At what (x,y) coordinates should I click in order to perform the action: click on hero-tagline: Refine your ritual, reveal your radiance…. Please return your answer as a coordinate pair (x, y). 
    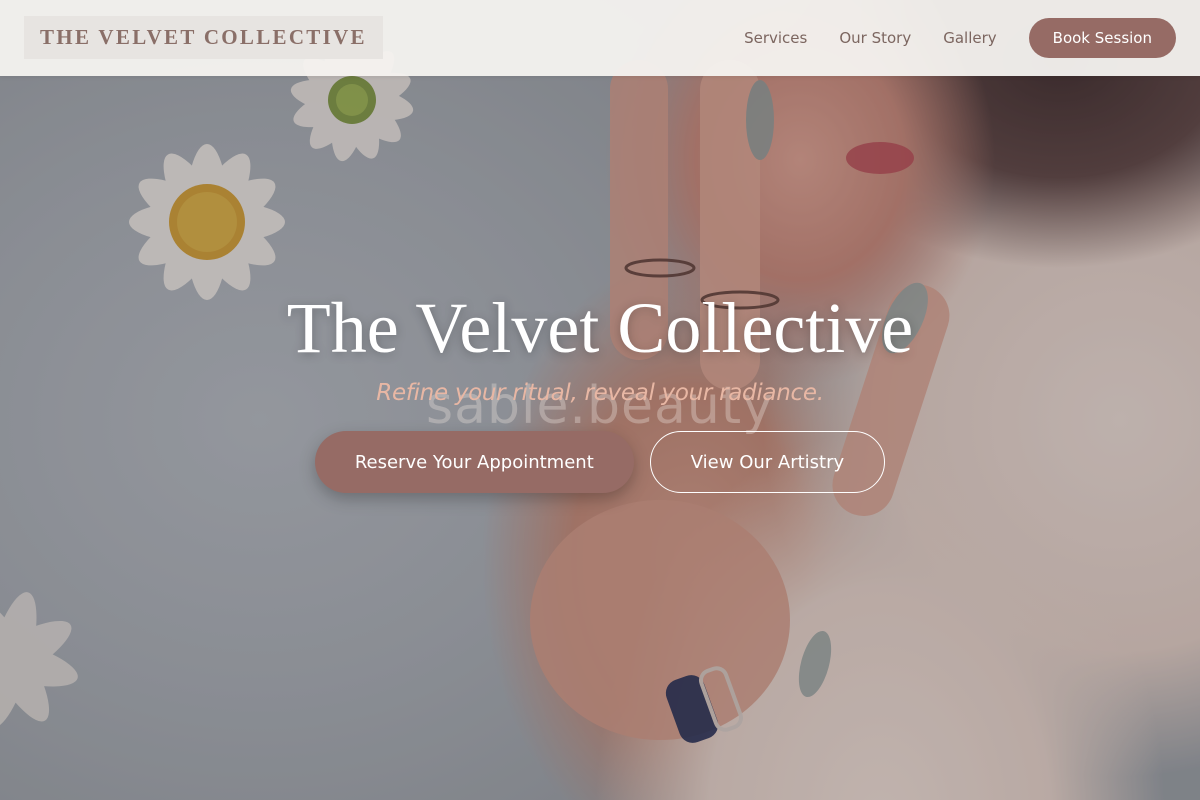
    Looking at the image, I should click on (600, 393).